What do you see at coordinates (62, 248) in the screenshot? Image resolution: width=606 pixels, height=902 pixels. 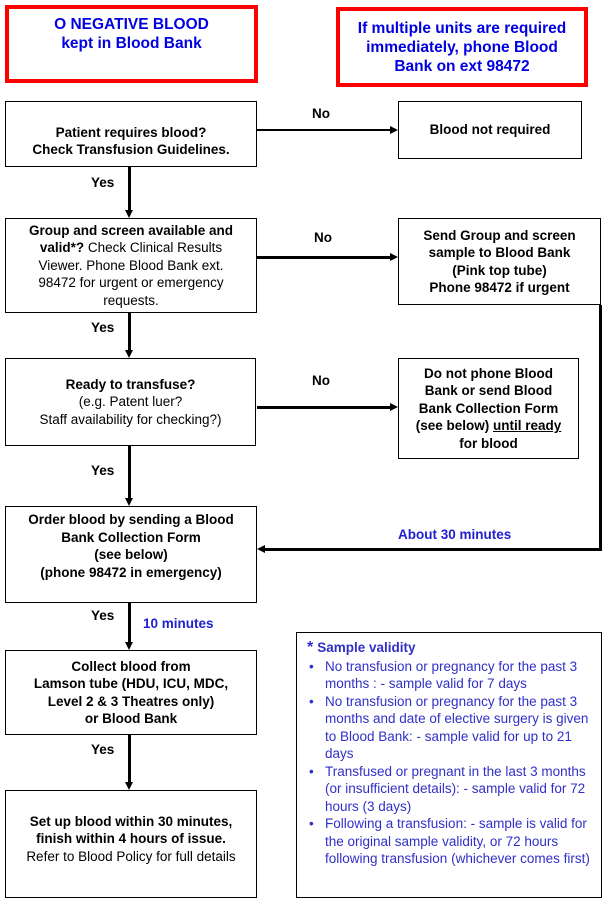 I see `step2-bold-line2: valid*?` at bounding box center [62, 248].